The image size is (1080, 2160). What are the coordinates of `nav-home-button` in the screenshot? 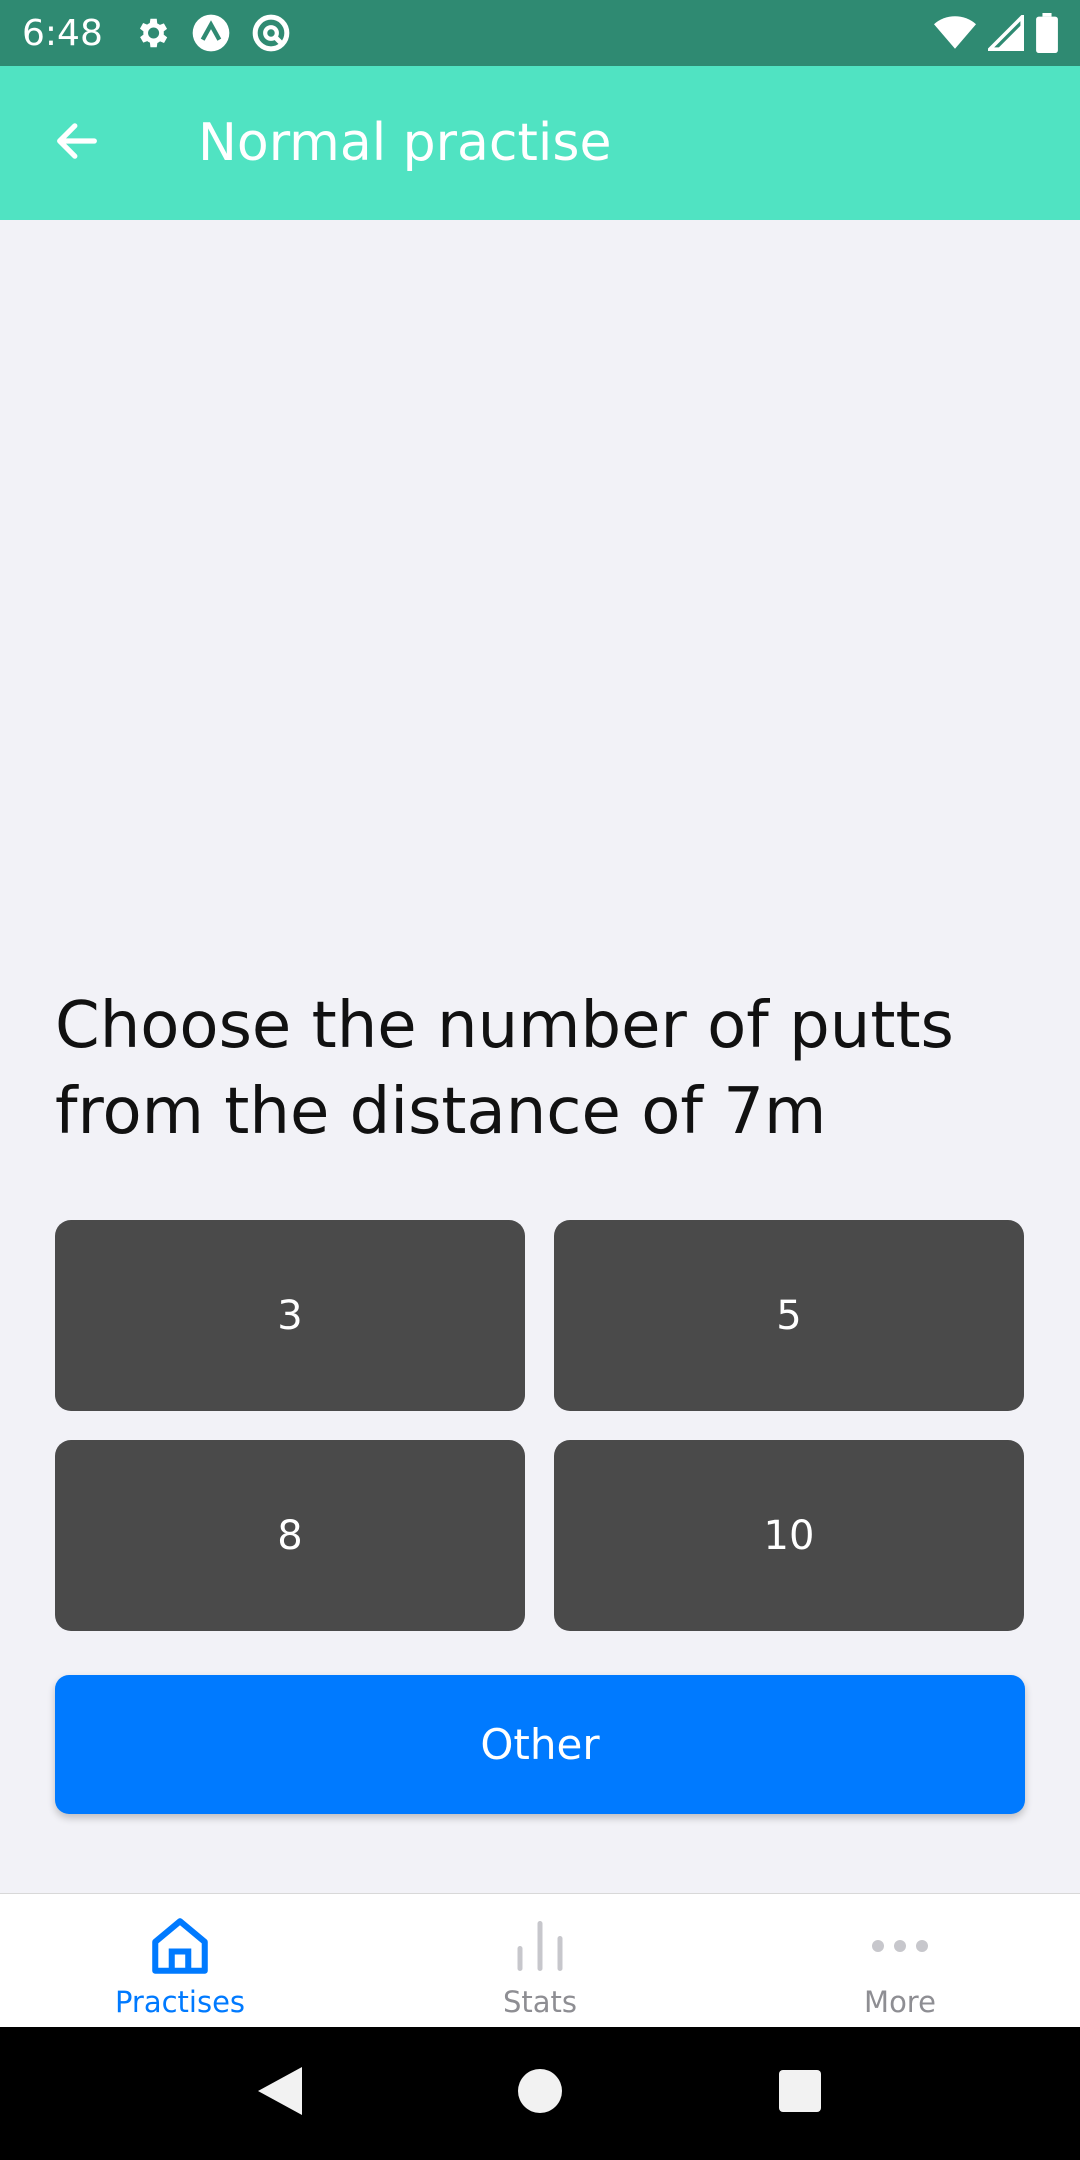 It's located at (540, 2094).